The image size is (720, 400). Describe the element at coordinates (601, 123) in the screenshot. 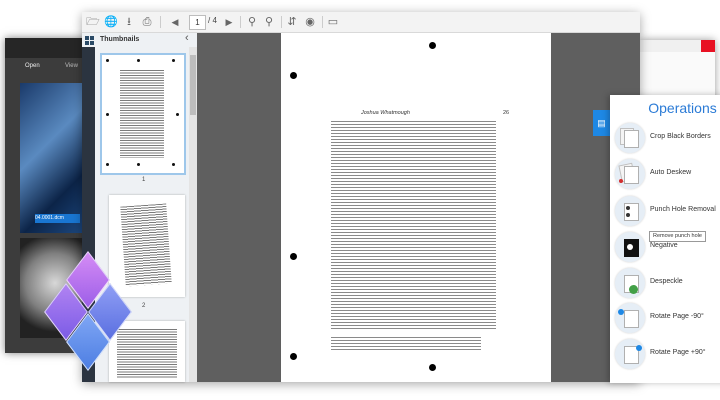

I see `operations-tab-icon: ▤` at that location.